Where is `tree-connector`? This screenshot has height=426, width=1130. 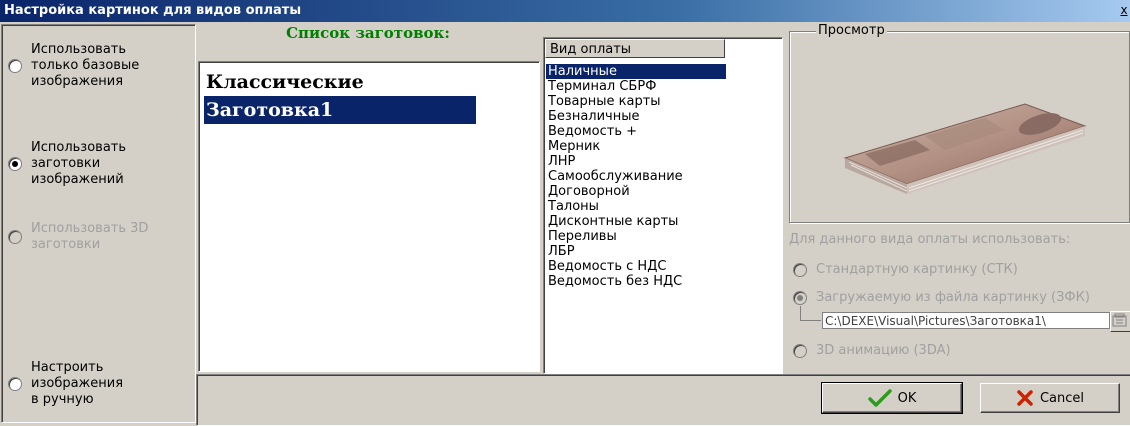 tree-connector is located at coordinates (810, 313).